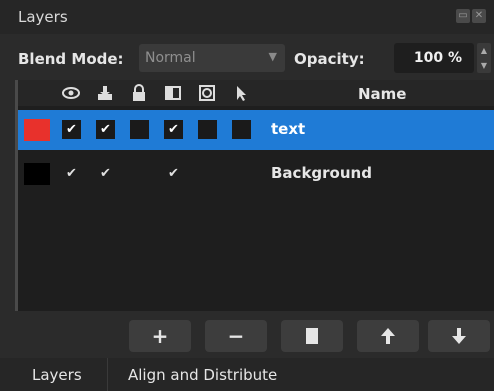 Image resolution: width=494 pixels, height=391 pixels. I want to click on move-layer-down-button, so click(459, 336).